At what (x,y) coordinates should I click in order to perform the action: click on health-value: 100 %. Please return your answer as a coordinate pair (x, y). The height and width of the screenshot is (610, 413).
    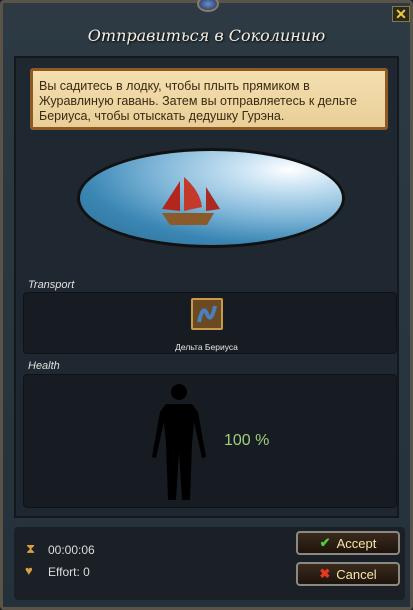
    Looking at the image, I should click on (247, 440).